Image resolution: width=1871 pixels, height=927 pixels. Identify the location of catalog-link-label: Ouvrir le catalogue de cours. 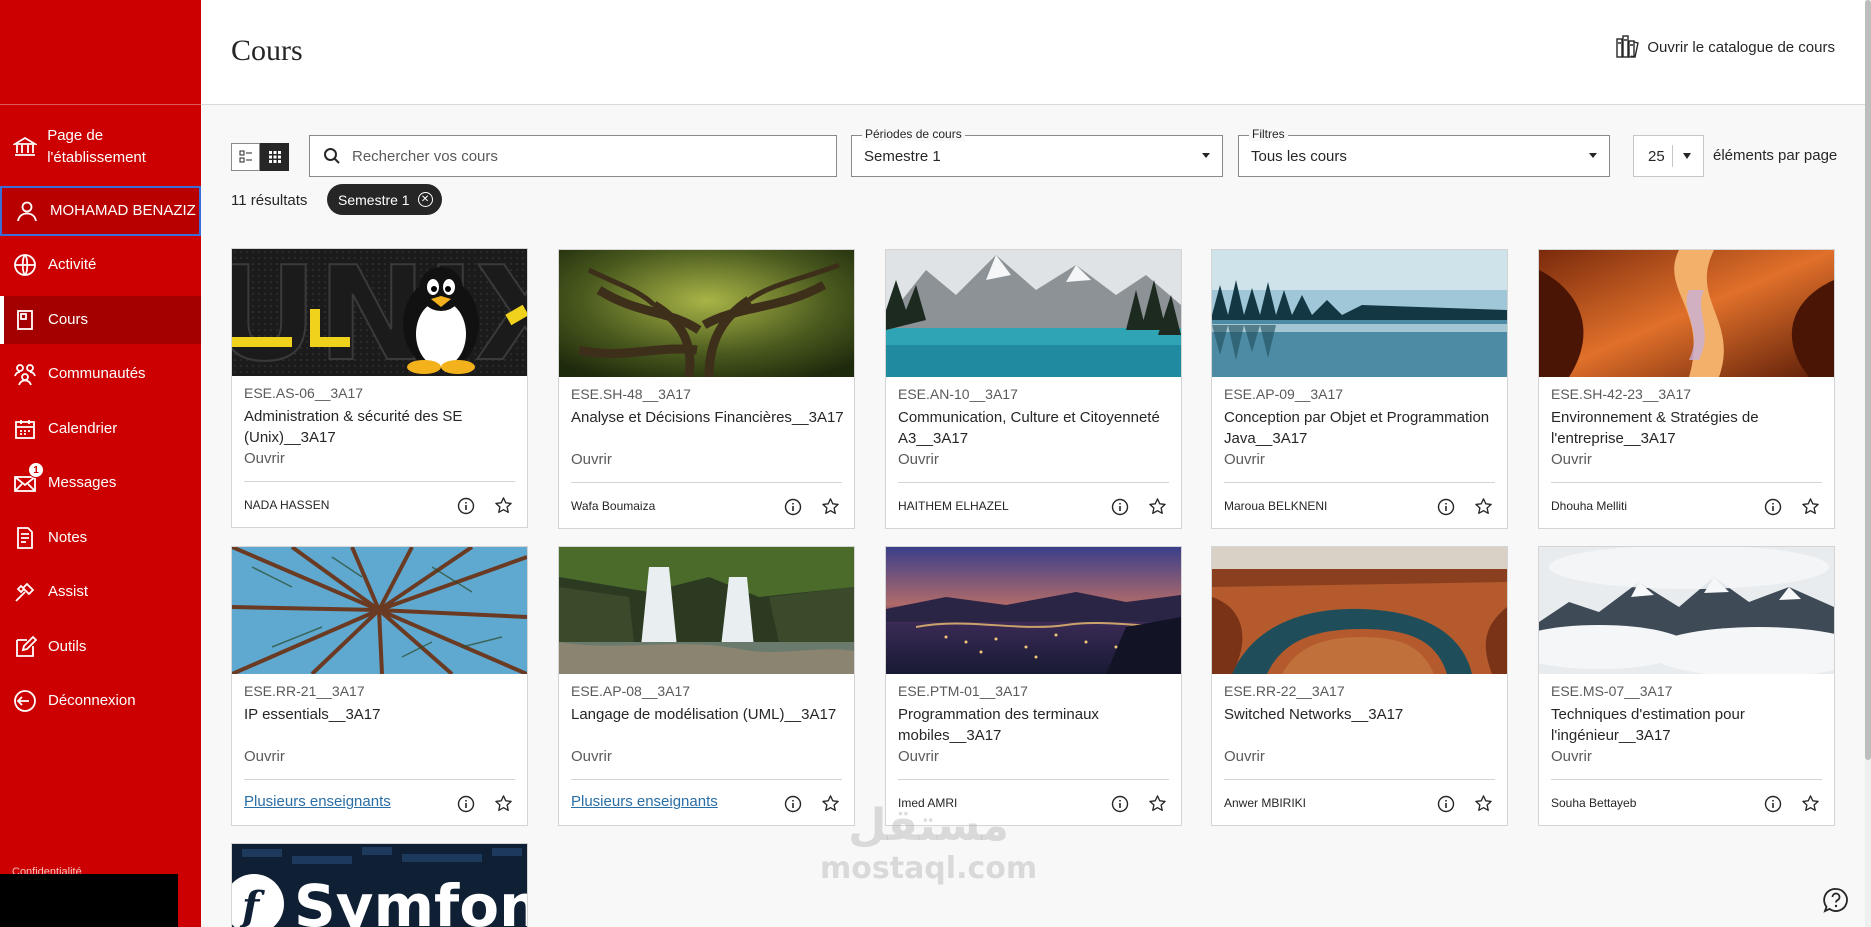
(1741, 47).